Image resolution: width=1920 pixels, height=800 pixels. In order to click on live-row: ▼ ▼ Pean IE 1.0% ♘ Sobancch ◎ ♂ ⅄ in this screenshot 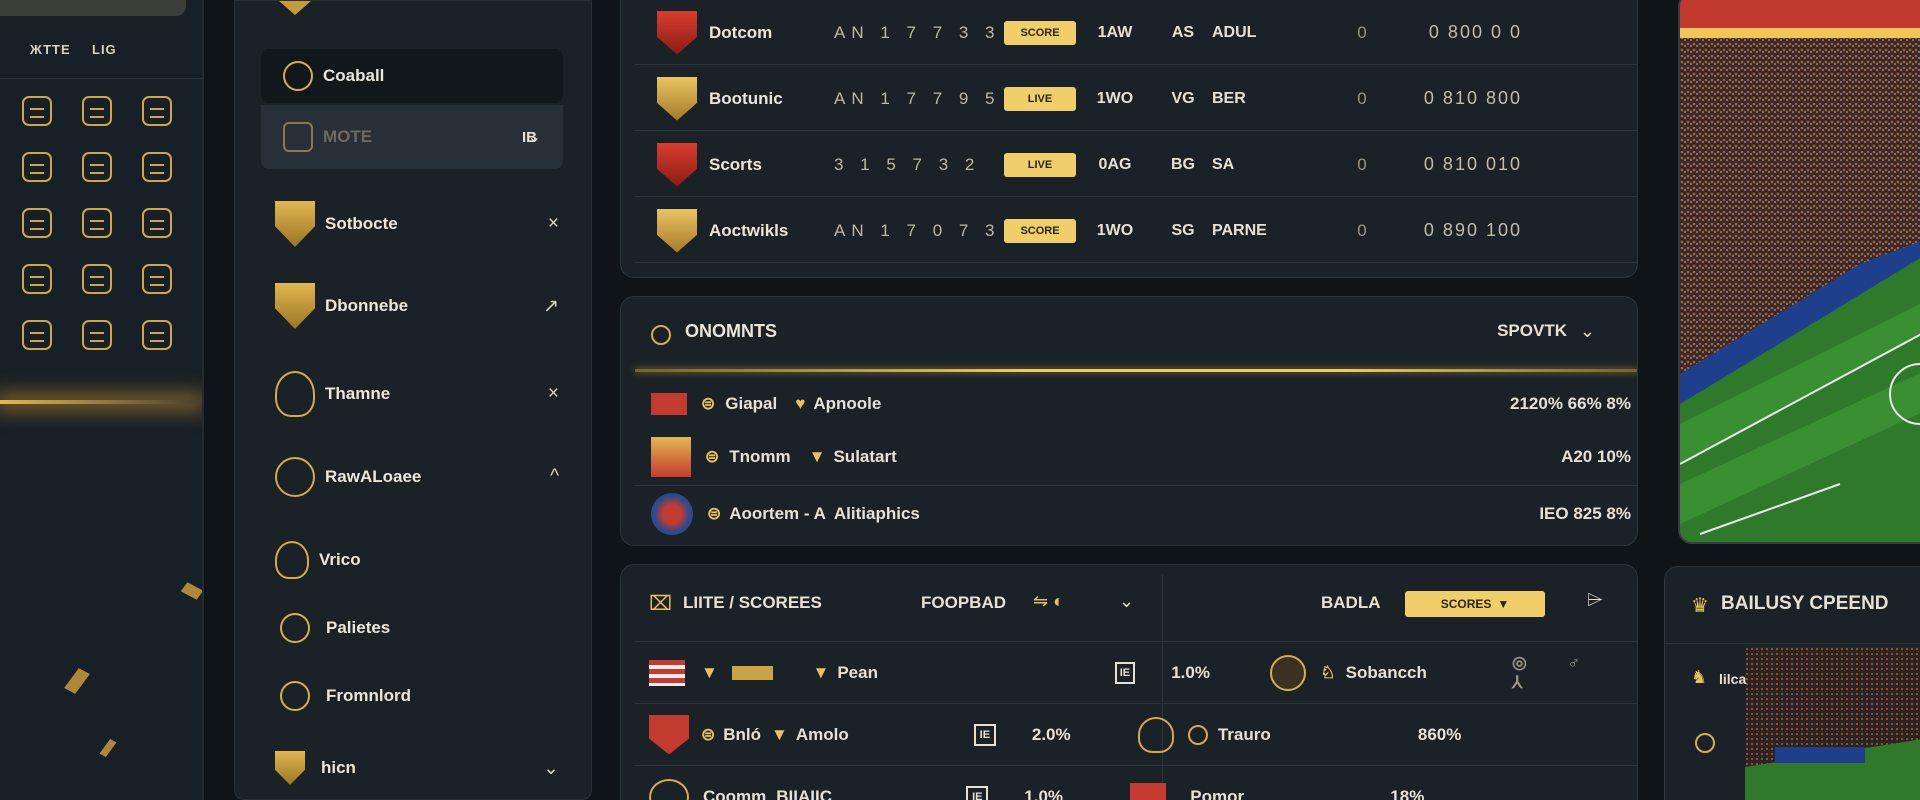, I will do `click(1136, 672)`.